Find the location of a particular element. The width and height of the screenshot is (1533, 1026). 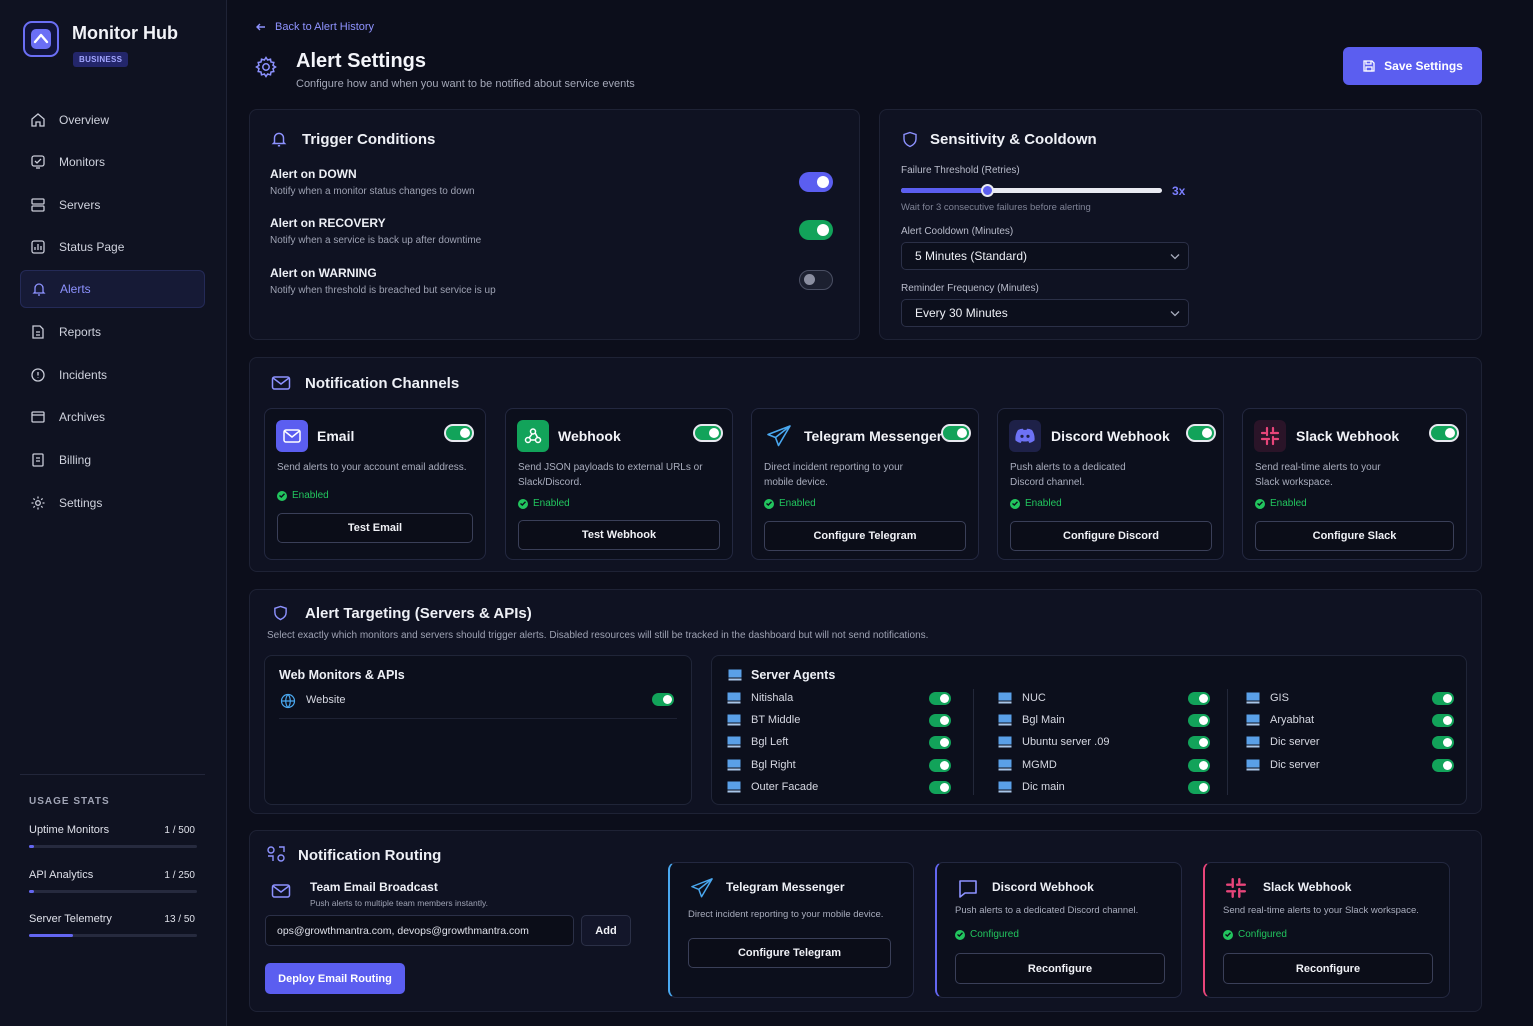

channel-name: Discord Webhook is located at coordinates (1110, 436).